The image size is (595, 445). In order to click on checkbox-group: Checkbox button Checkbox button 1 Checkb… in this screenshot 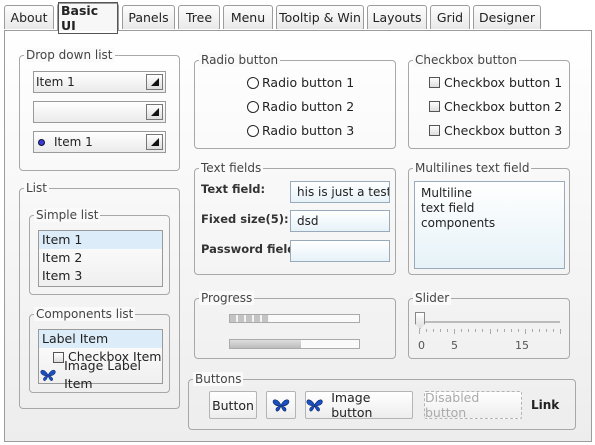, I will do `click(489, 101)`.